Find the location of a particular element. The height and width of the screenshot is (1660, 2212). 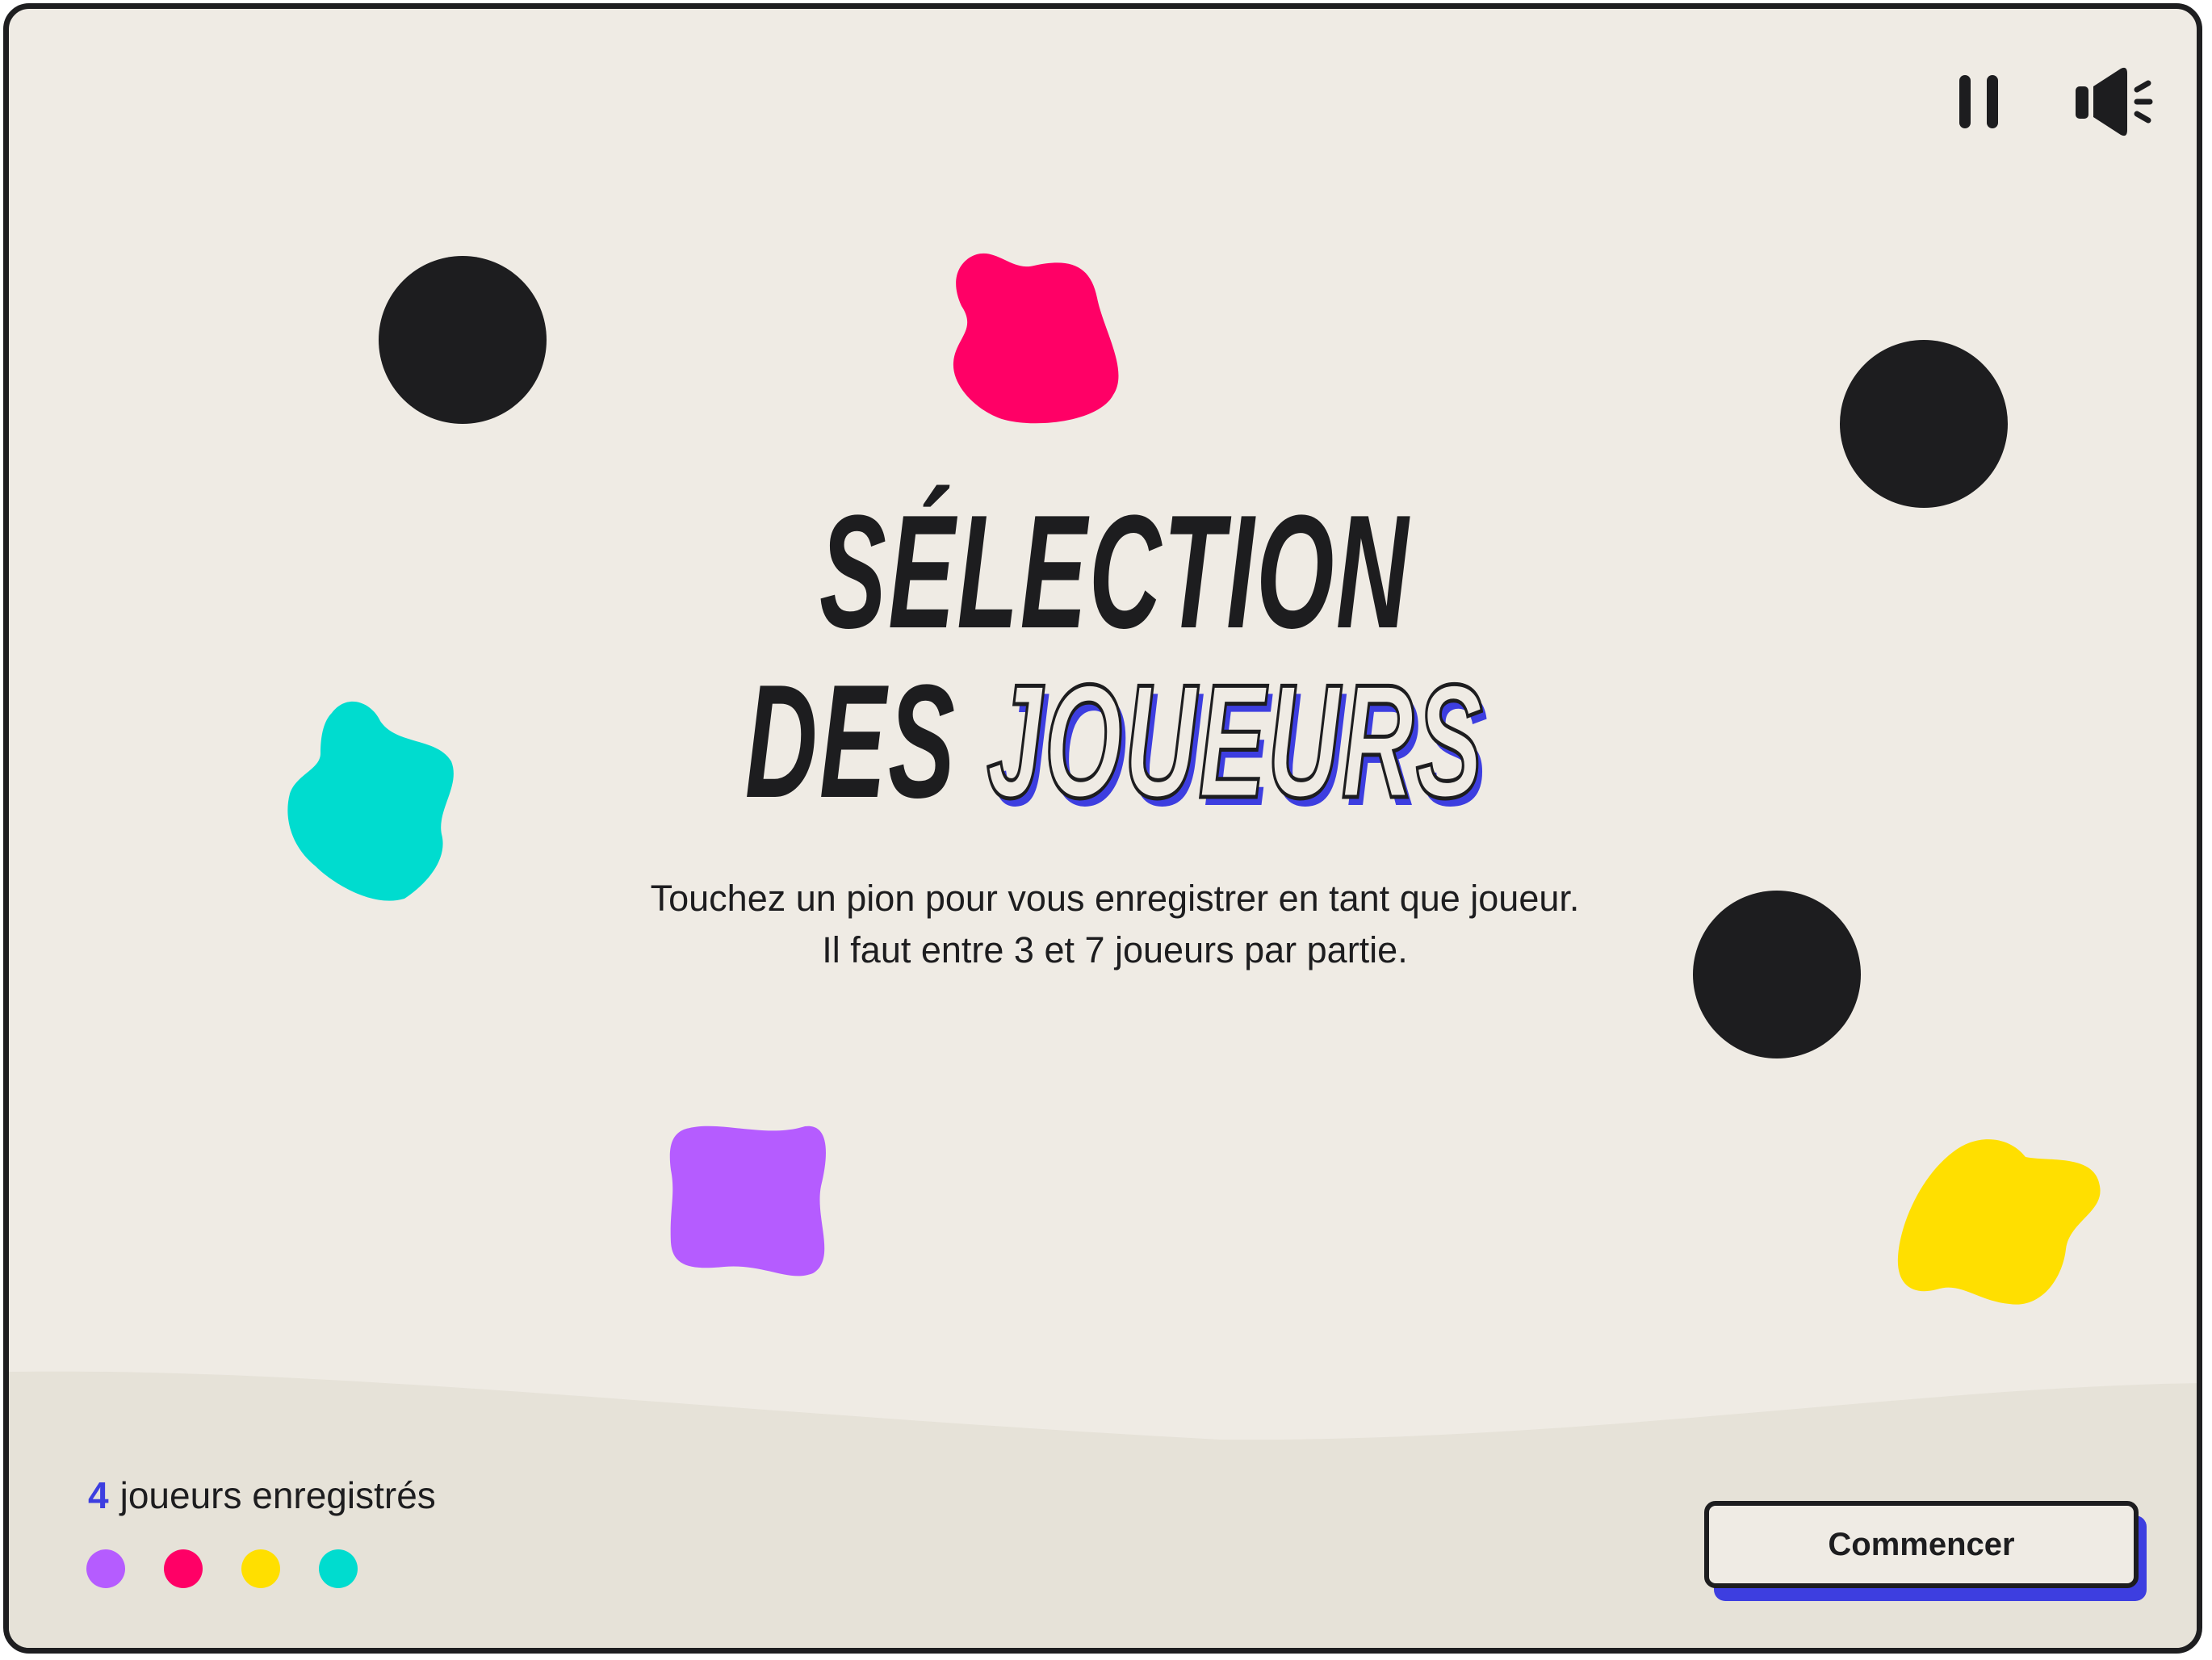

pawn-purple is located at coordinates (748, 1198).